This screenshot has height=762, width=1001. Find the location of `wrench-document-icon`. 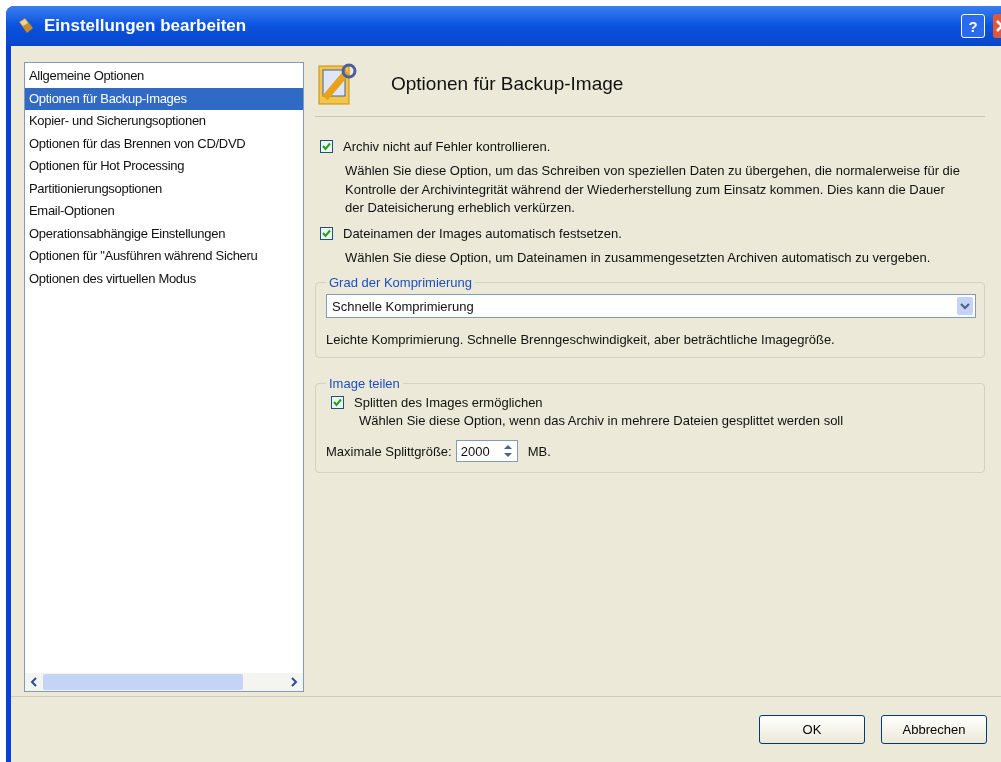

wrench-document-icon is located at coordinates (337, 84).